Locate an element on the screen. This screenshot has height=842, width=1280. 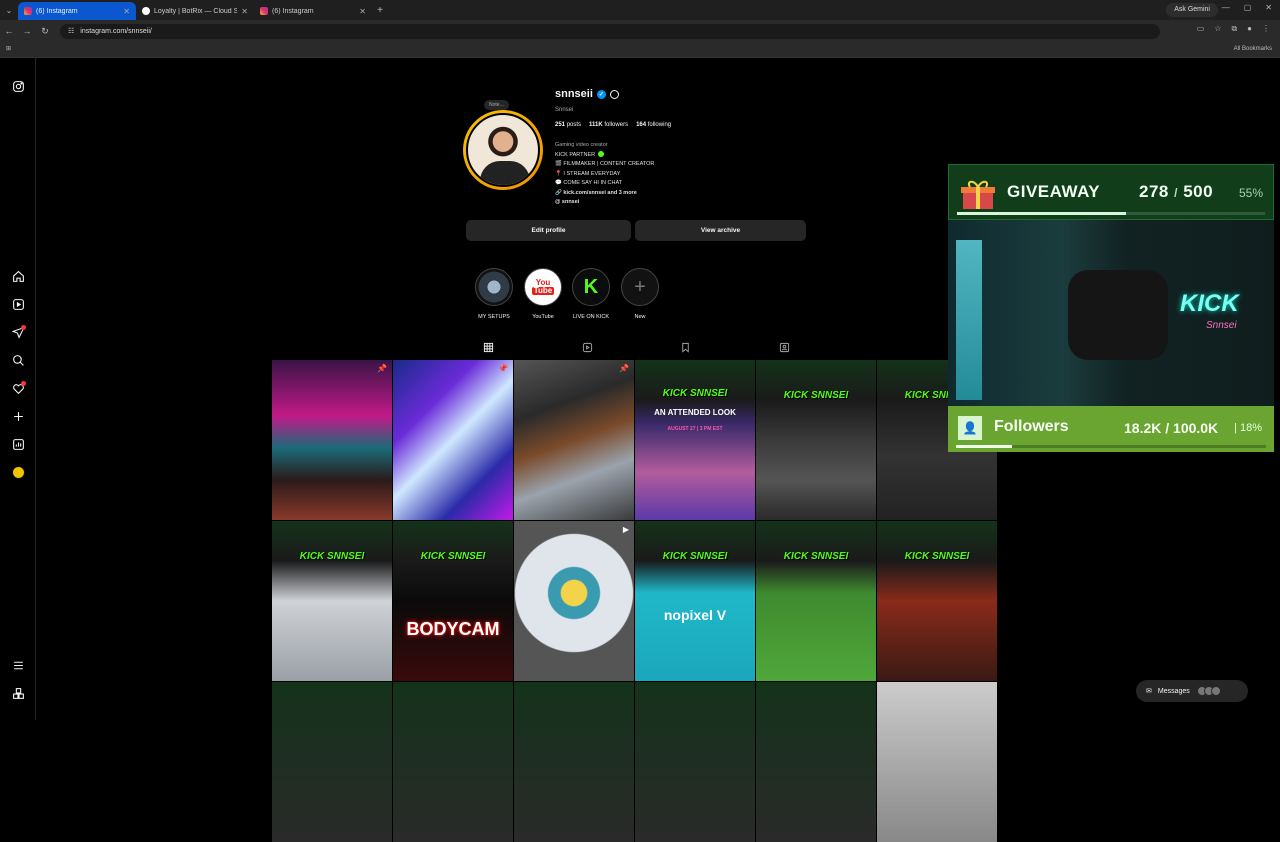
profile-avatar is located at coordinates (18, 472).